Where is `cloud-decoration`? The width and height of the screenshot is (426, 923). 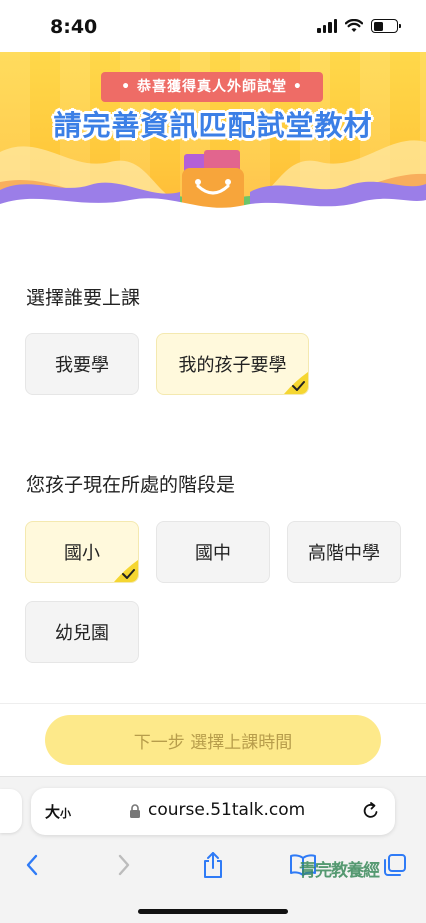
cloud-decoration is located at coordinates (213, 200).